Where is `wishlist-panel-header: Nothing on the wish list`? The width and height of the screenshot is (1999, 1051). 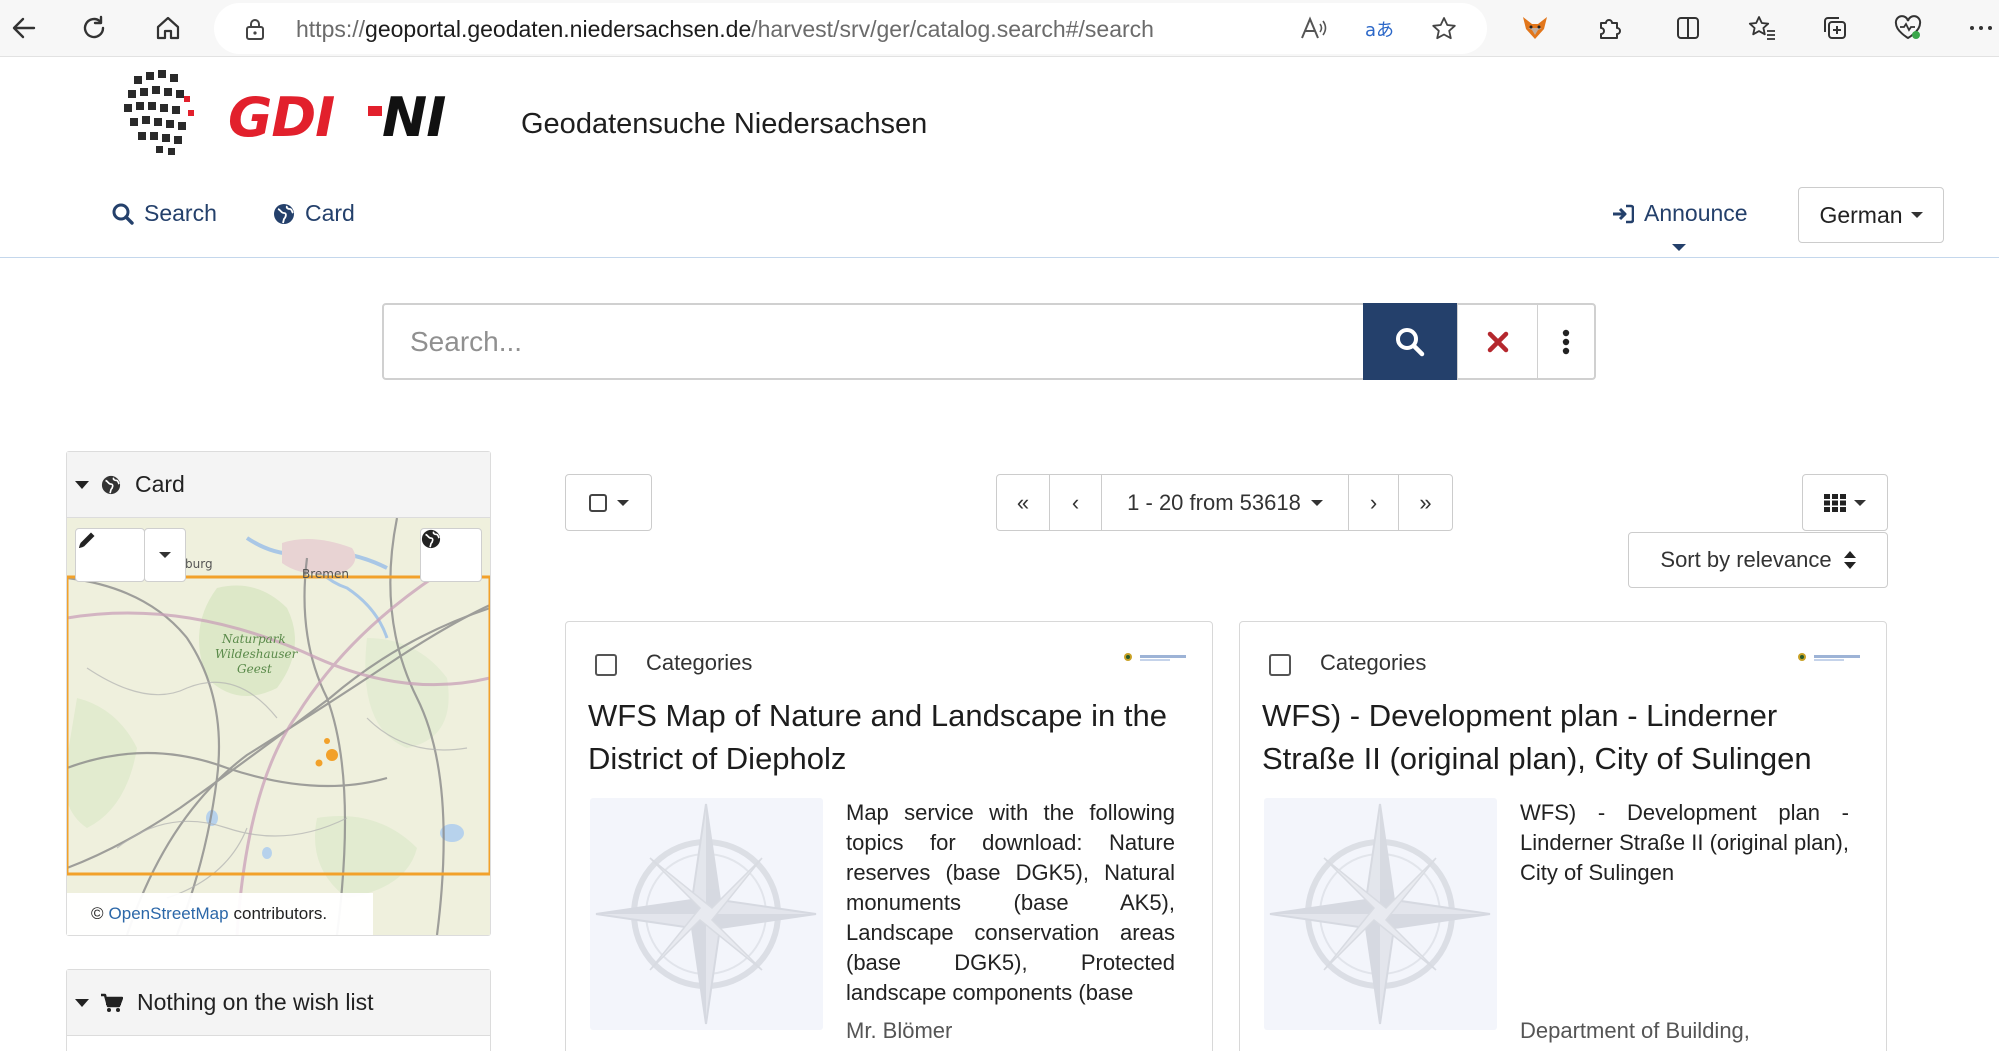 wishlist-panel-header: Nothing on the wish list is located at coordinates (278, 1003).